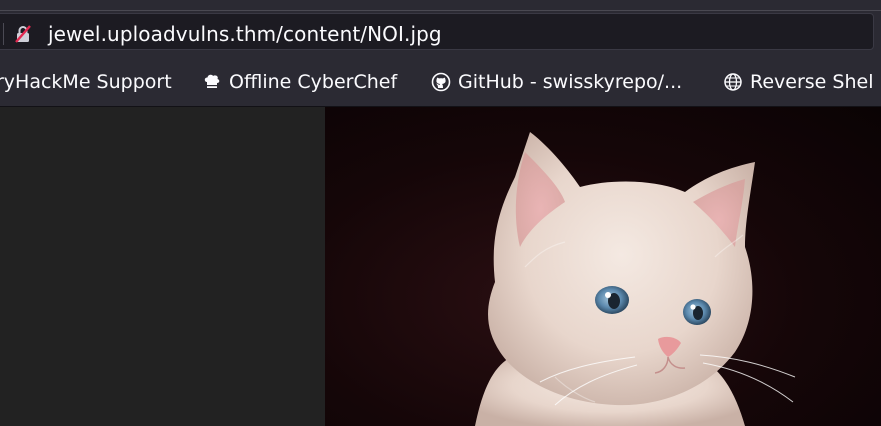  What do you see at coordinates (3, 34) in the screenshot?
I see `urlbar-separator` at bounding box center [3, 34].